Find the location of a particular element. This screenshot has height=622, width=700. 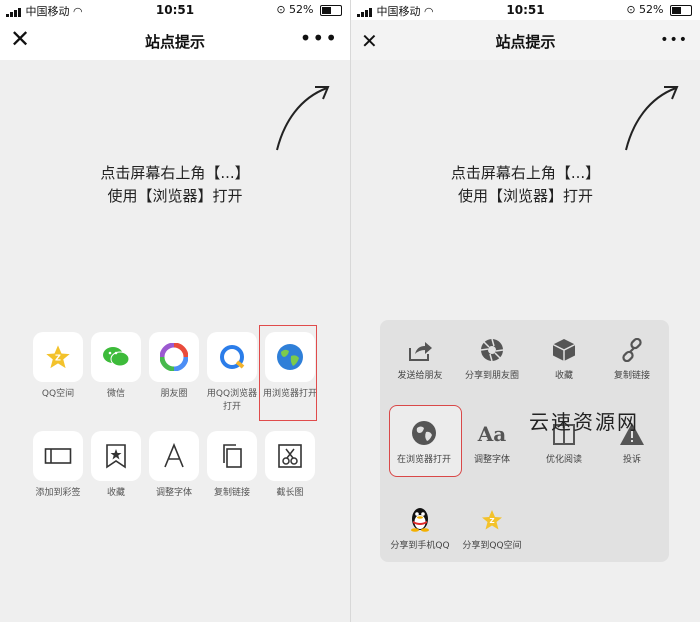

font-a-icon is located at coordinates (174, 455).